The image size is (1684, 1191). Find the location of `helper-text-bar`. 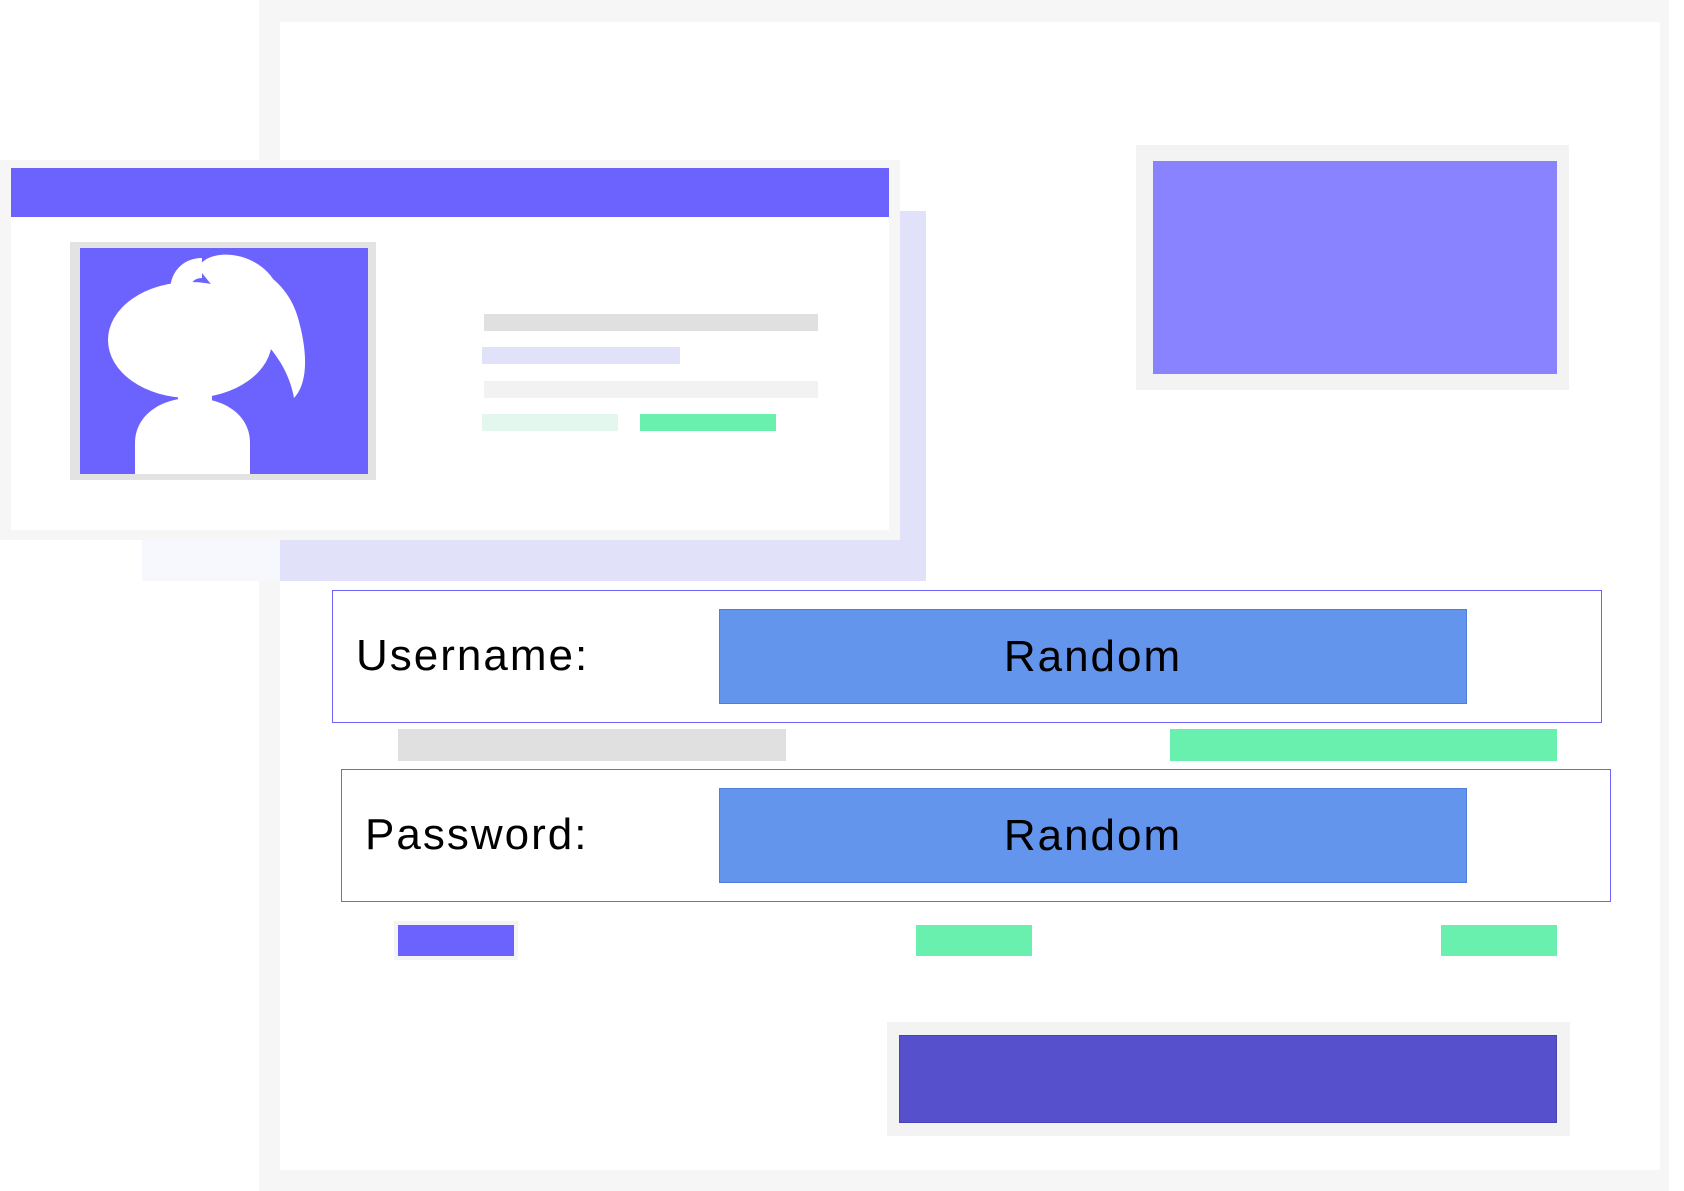

helper-text-bar is located at coordinates (592, 745).